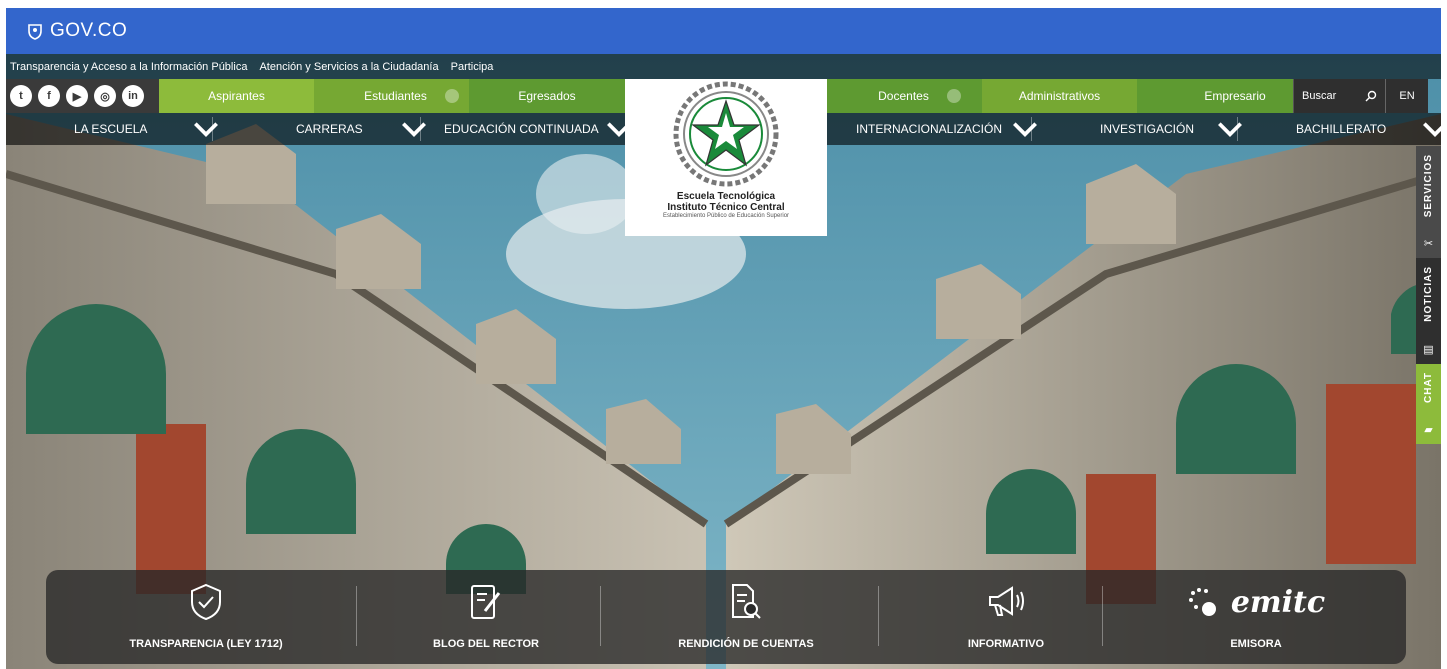 The width and height of the screenshot is (1447, 669). I want to click on side-tab-label: NOTICIAS, so click(1428, 294).